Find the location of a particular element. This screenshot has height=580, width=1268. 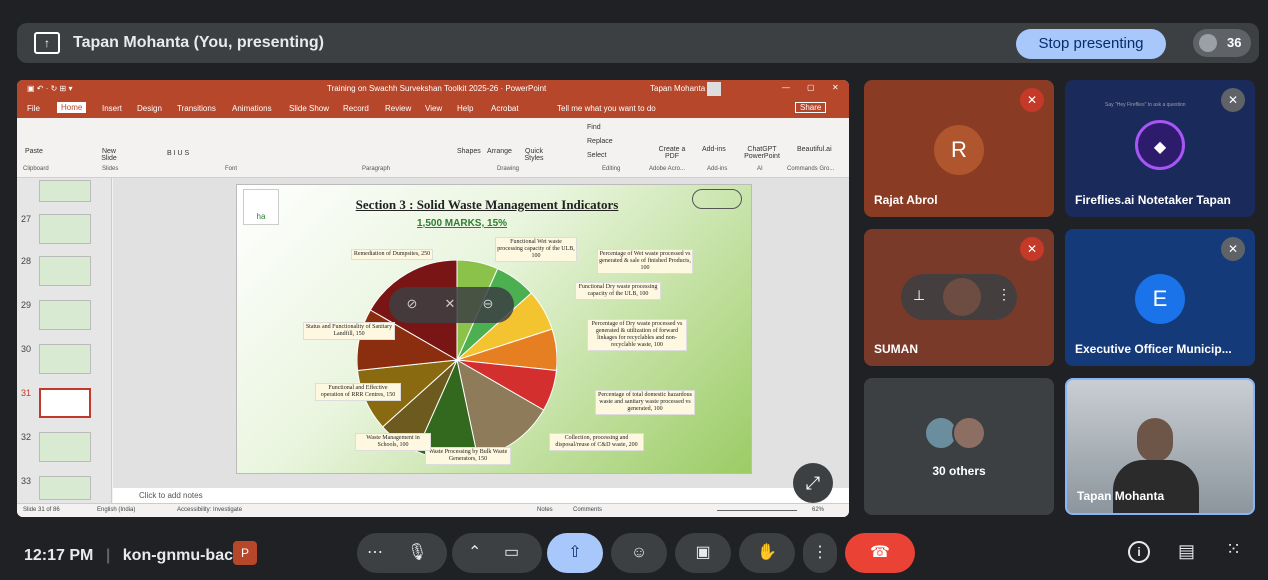

participant-tile-rajat: R ✕ Rajat Abrol is located at coordinates (959, 148).